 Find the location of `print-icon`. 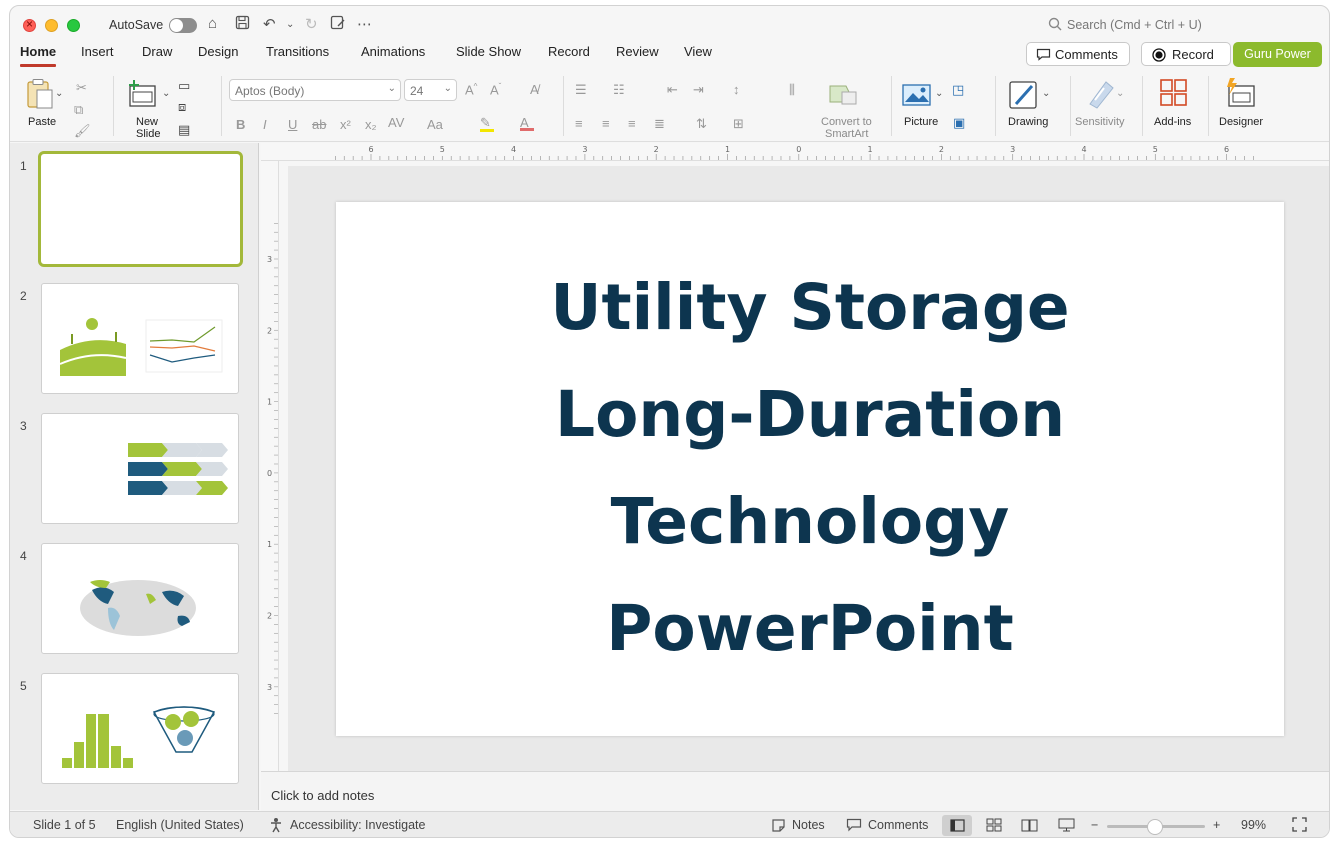

print-icon is located at coordinates (338, 24).